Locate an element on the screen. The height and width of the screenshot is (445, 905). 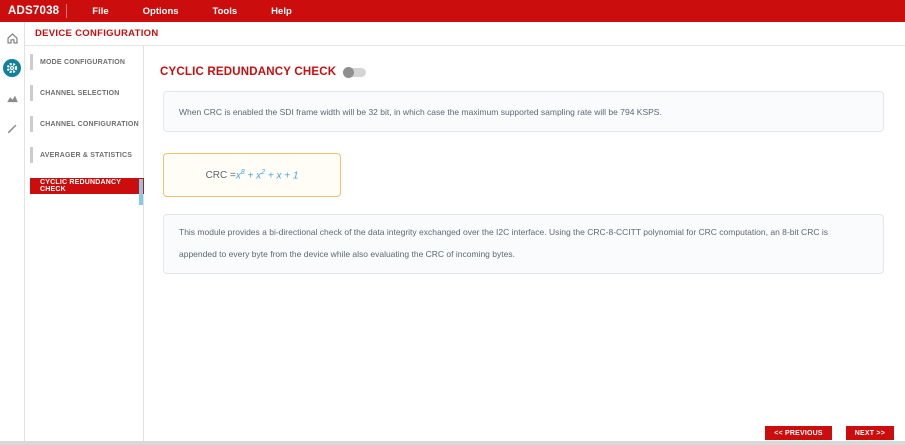
previous-button: << PREVIOUS is located at coordinates (798, 433).